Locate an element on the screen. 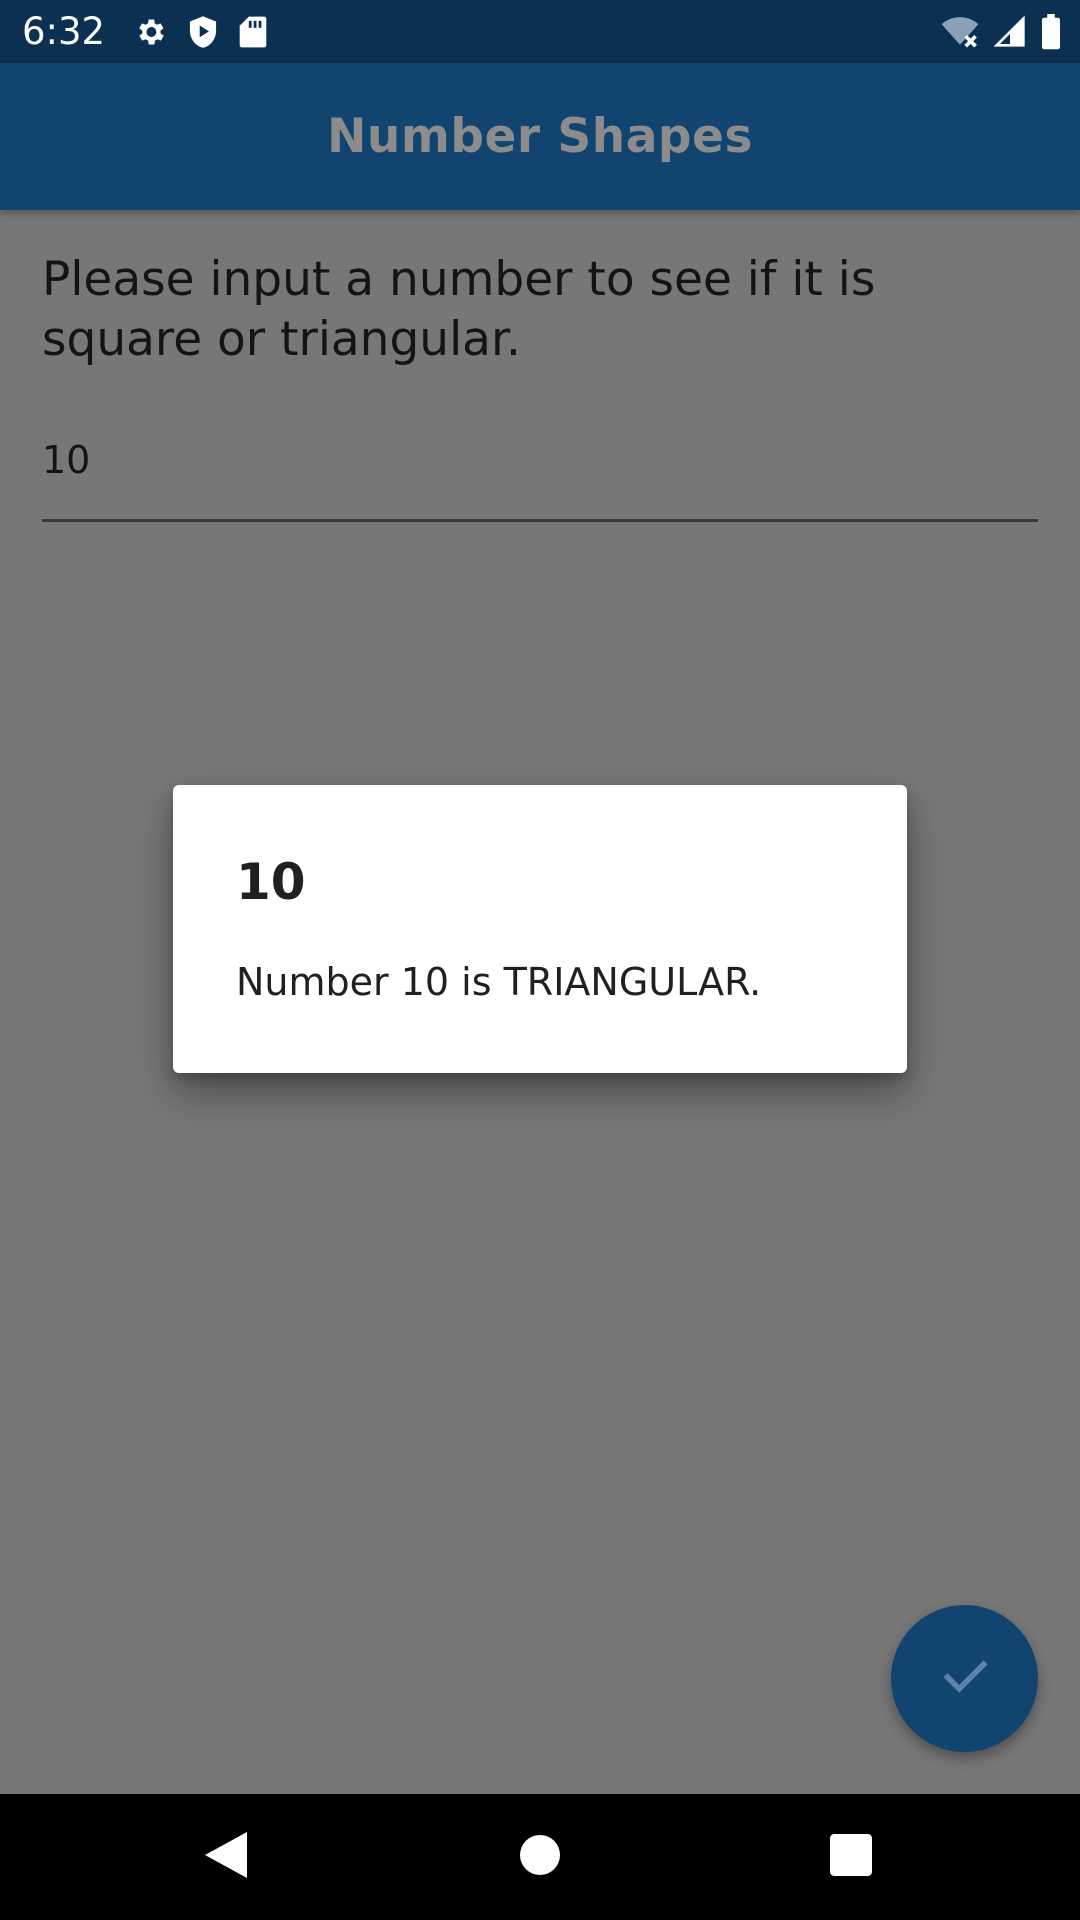 The width and height of the screenshot is (1080, 1920). check-fab-button is located at coordinates (964, 1678).